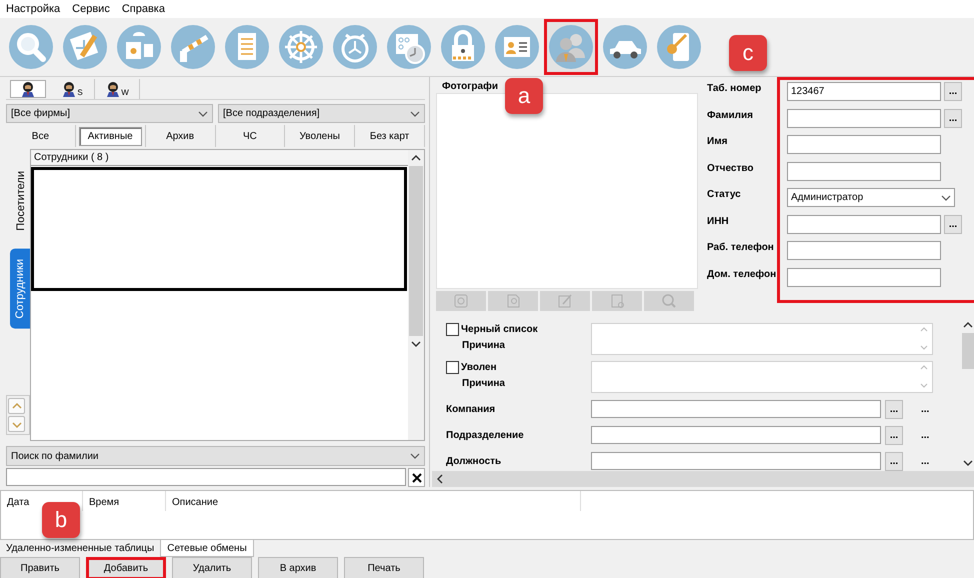 This screenshot has height=578, width=974. What do you see at coordinates (16, 406) in the screenshot?
I see `scroll-up-button` at bounding box center [16, 406].